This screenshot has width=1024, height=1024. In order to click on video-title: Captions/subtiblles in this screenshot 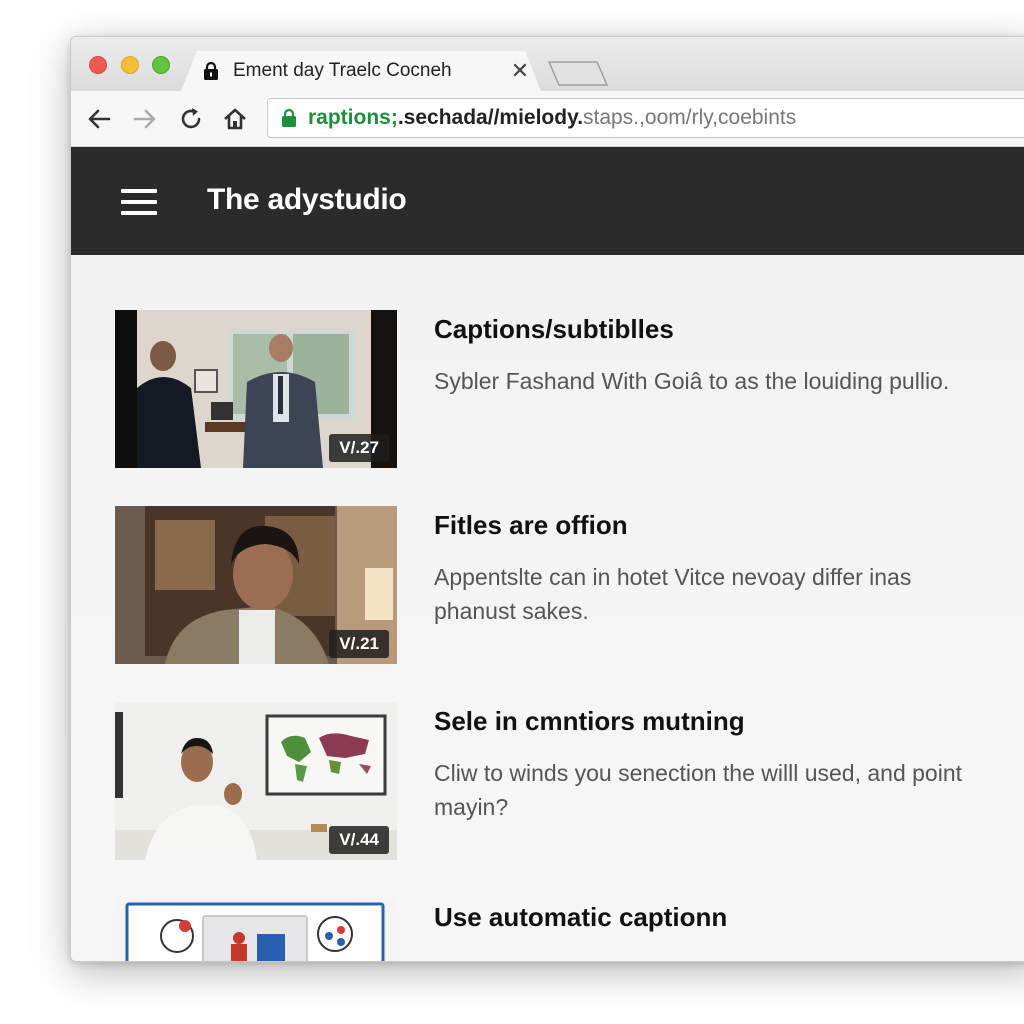, I will do `click(554, 329)`.